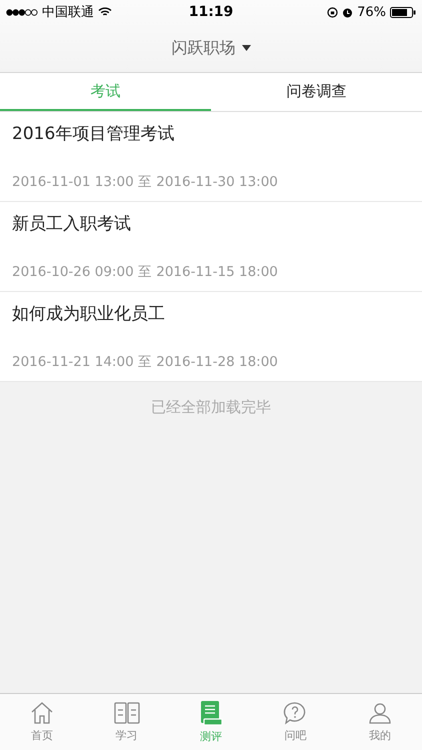 The width and height of the screenshot is (422, 750). Describe the element at coordinates (145, 272) in the screenshot. I see `exam-period: 2016-10-26 09:00 至 2016-11-15 18:00` at that location.